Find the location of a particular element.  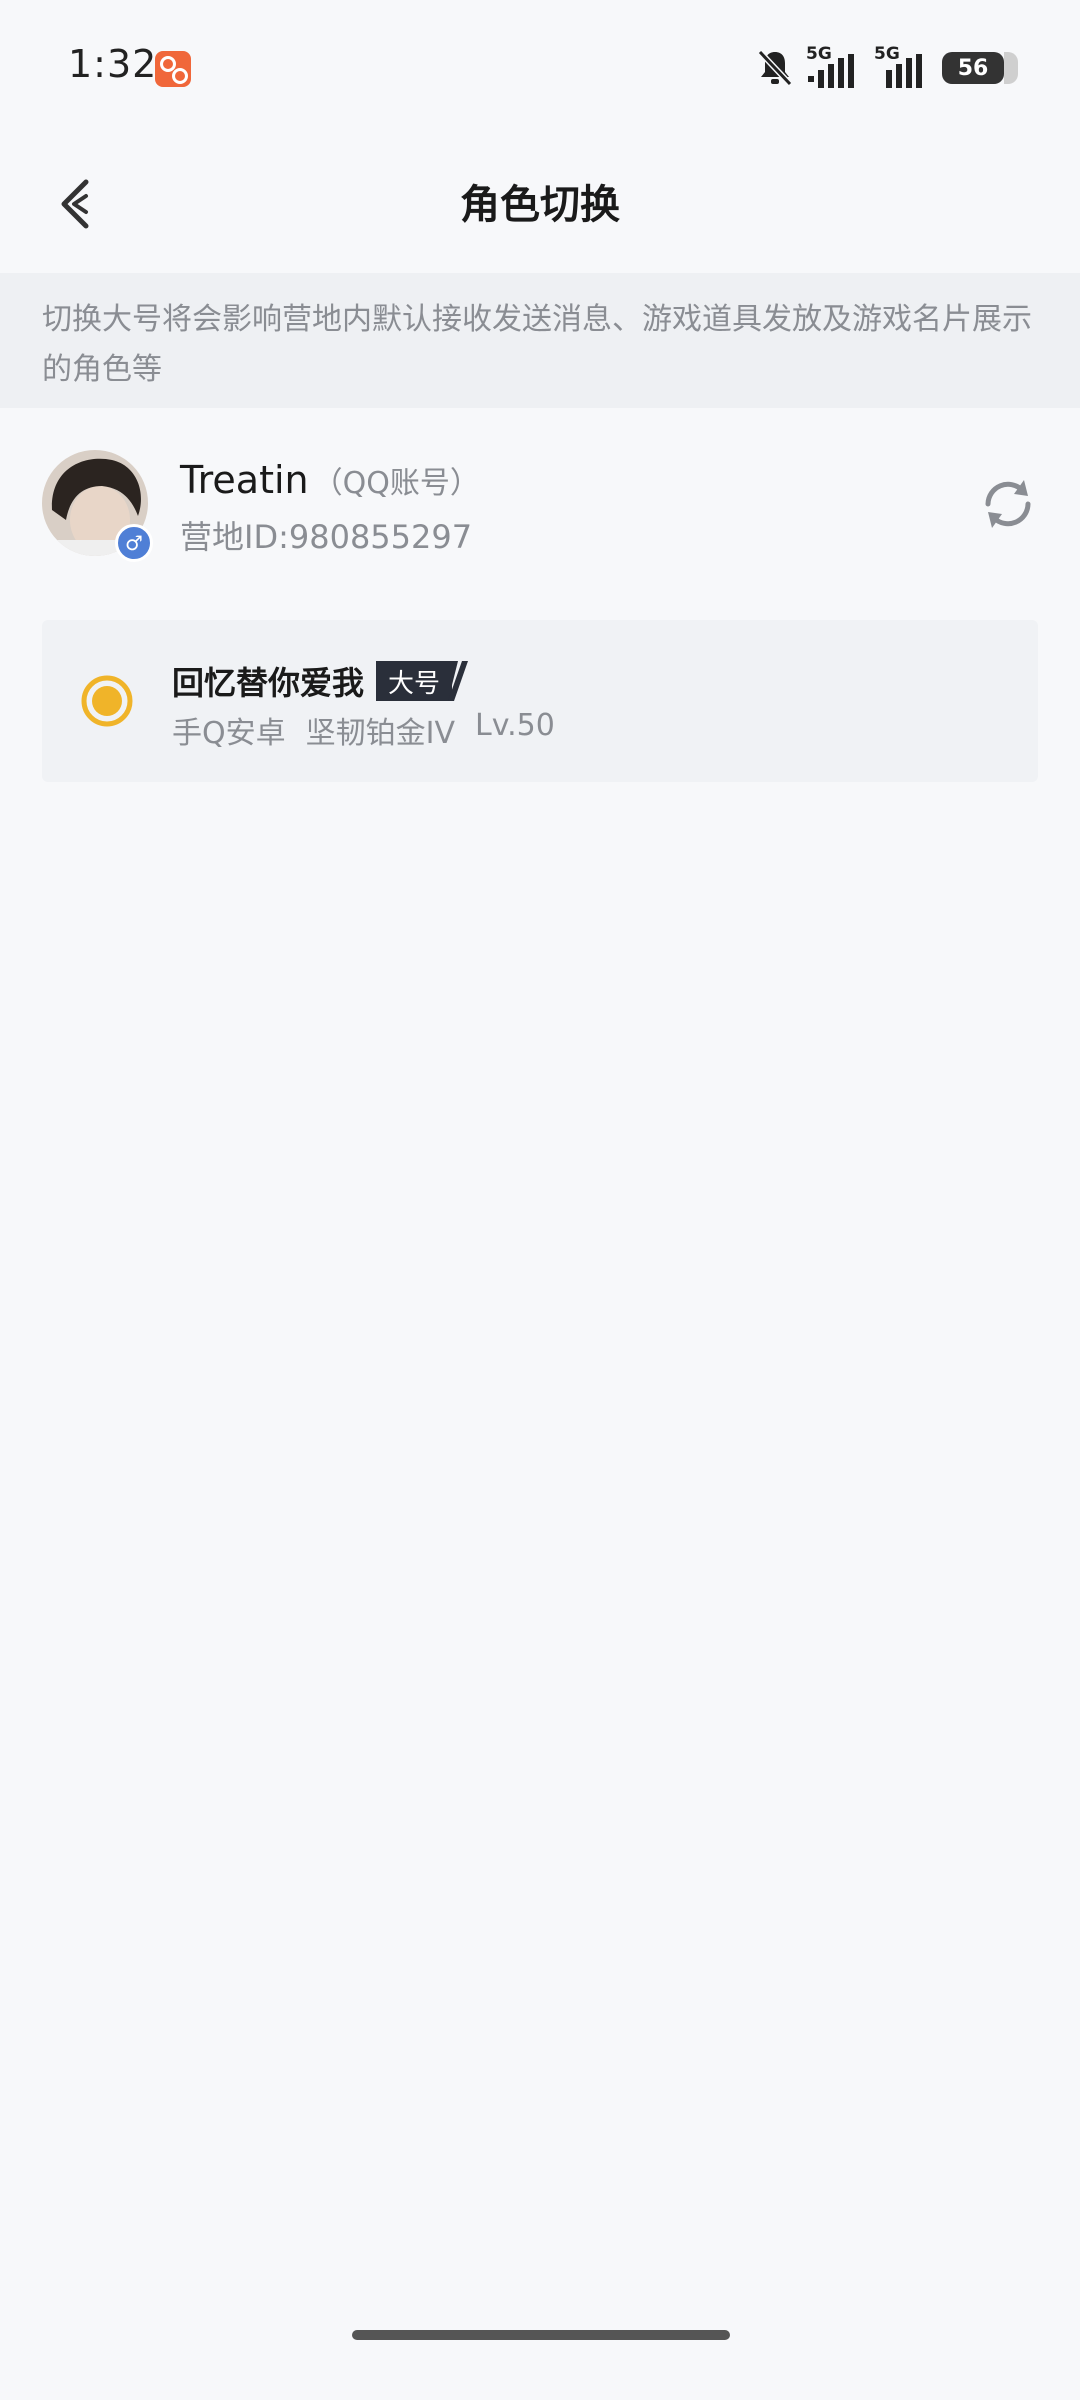

battery-icon: 56 is located at coordinates (980, 68).